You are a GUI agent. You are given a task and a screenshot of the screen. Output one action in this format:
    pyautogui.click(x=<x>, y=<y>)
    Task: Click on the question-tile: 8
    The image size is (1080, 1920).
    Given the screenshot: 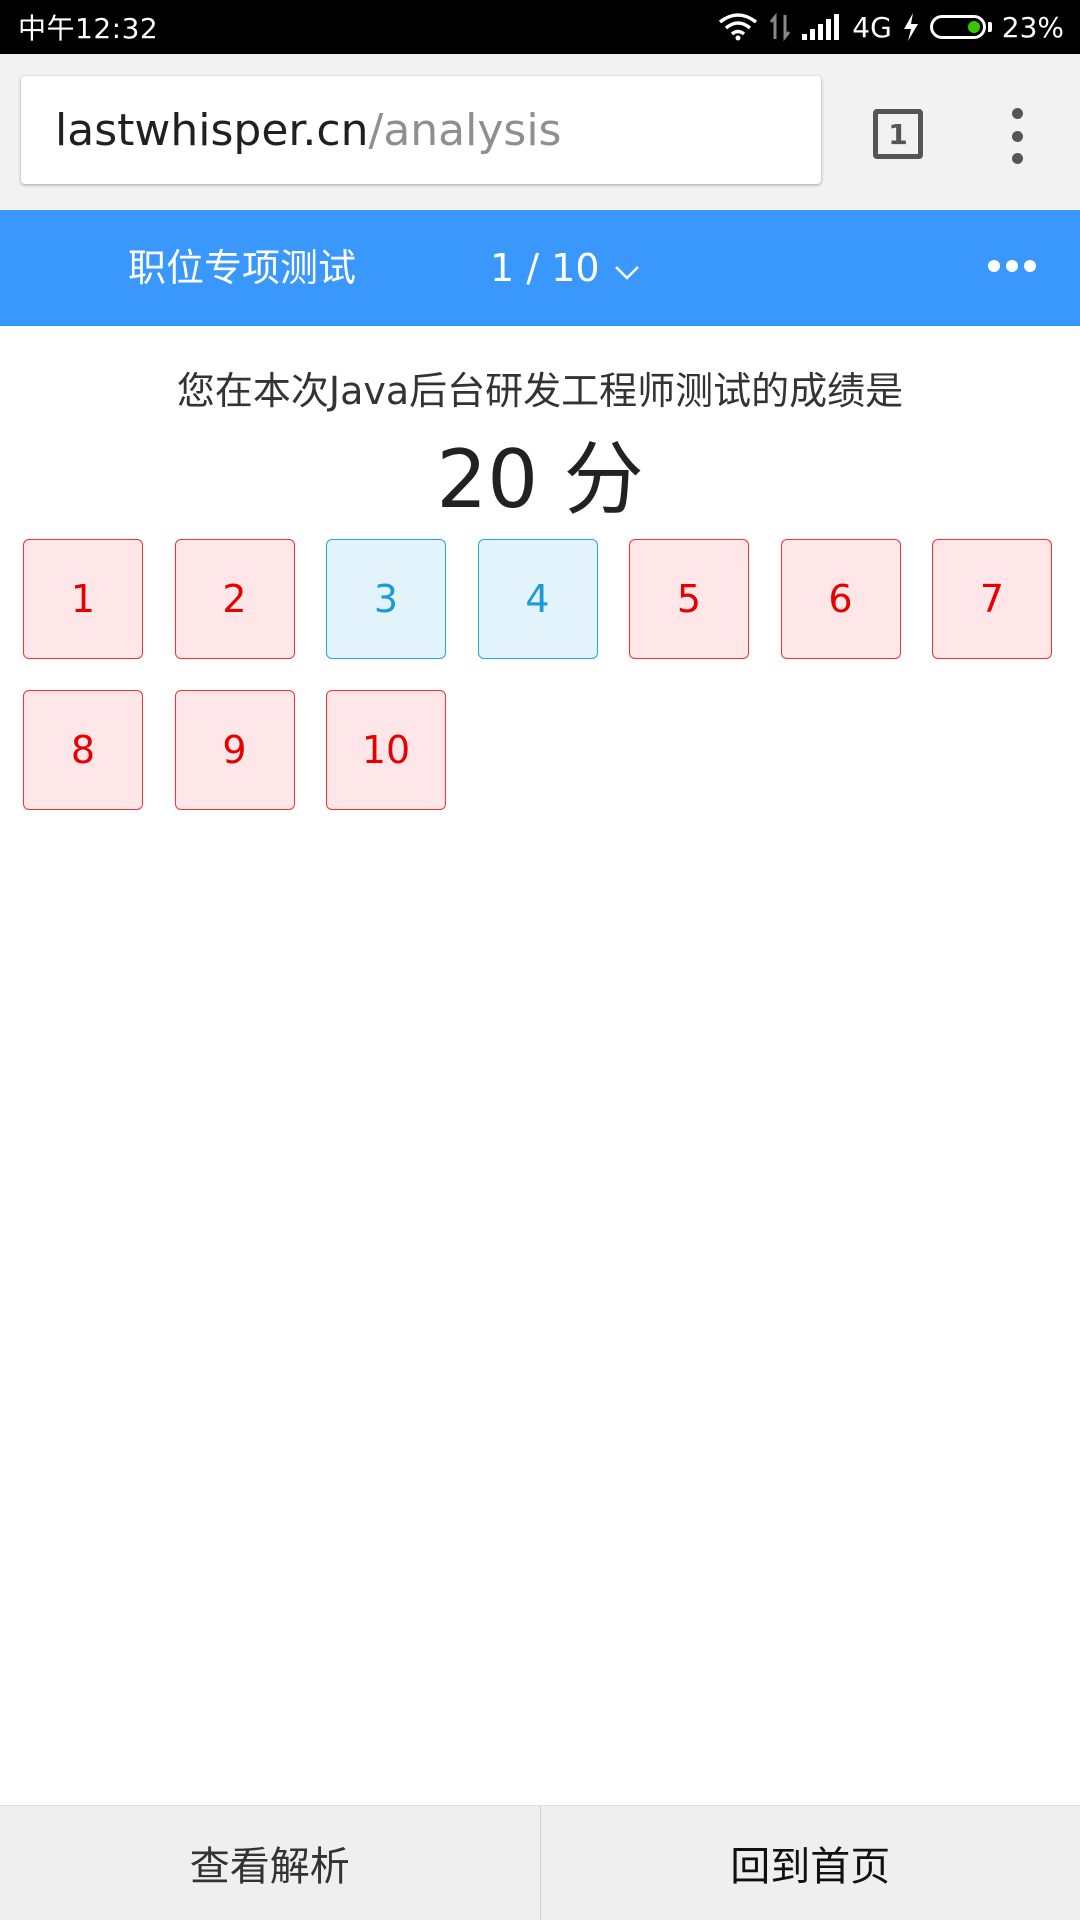 What is the action you would take?
    pyautogui.click(x=83, y=750)
    